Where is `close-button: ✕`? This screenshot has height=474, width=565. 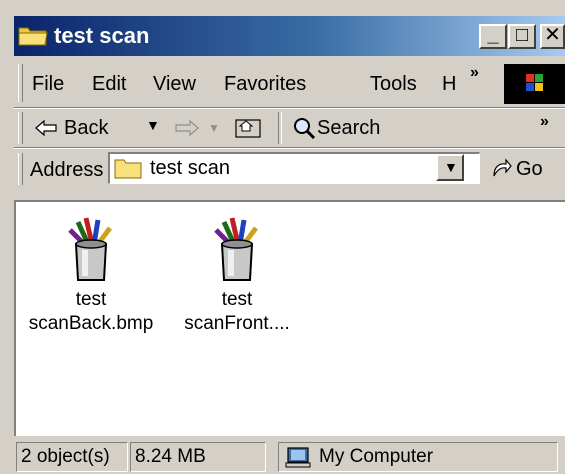 close-button: ✕ is located at coordinates (552, 36).